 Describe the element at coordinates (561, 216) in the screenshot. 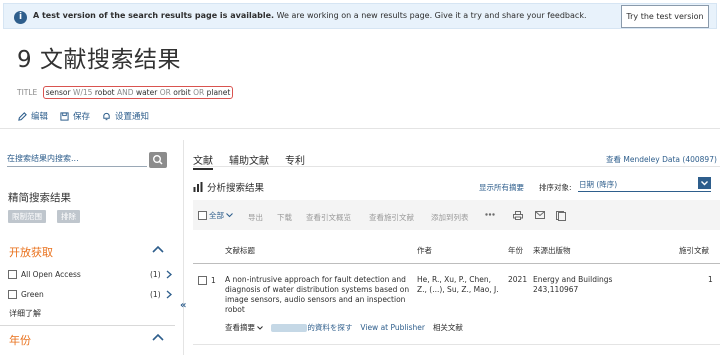

I see `bibliography-icon` at that location.